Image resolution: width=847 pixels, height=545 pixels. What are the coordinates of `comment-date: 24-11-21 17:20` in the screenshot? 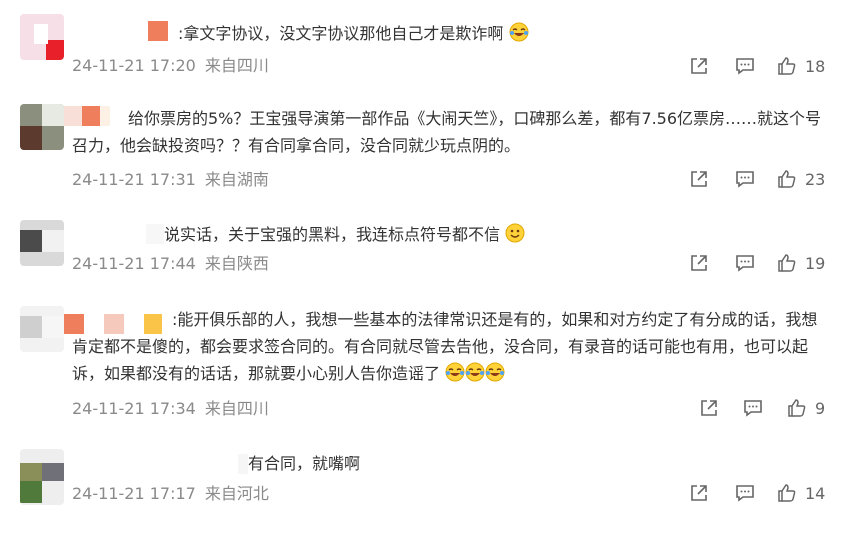 It's located at (134, 65).